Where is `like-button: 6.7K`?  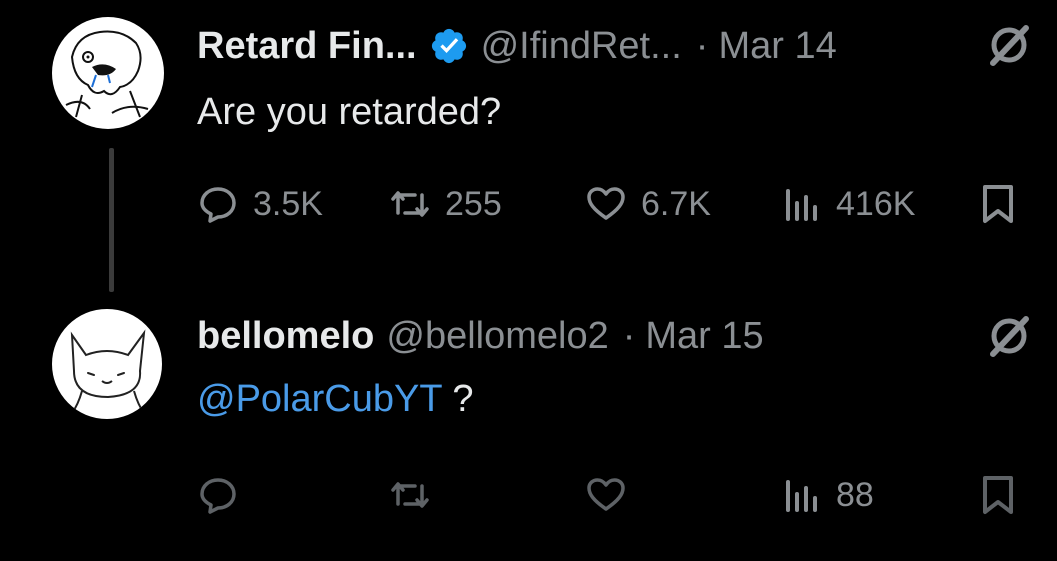
like-button: 6.7K is located at coordinates (648, 204).